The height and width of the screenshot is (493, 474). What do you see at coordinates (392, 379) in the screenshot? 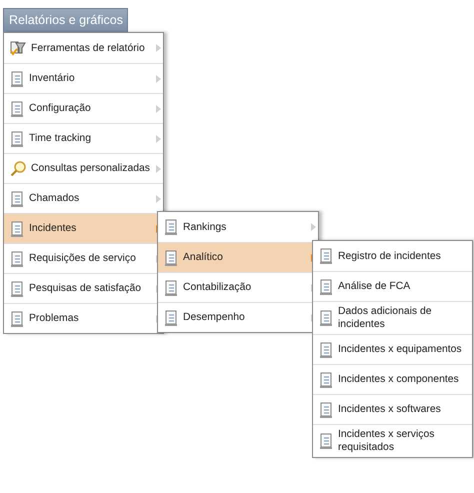
I see `menu-item: Incidentes x componentes` at bounding box center [392, 379].